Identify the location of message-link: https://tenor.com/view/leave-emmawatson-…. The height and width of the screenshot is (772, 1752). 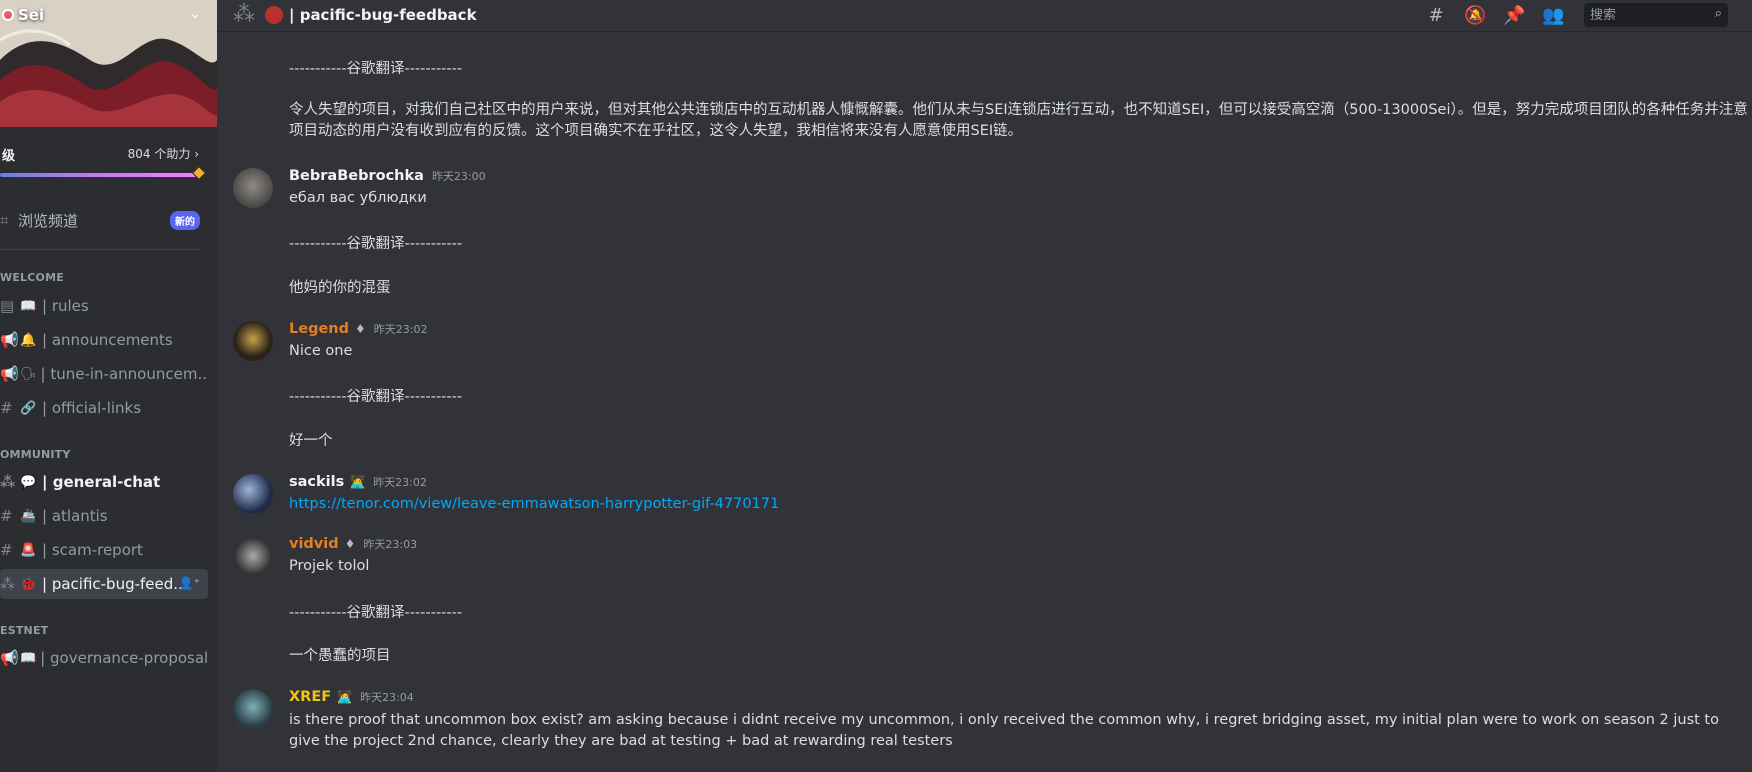
(534, 504).